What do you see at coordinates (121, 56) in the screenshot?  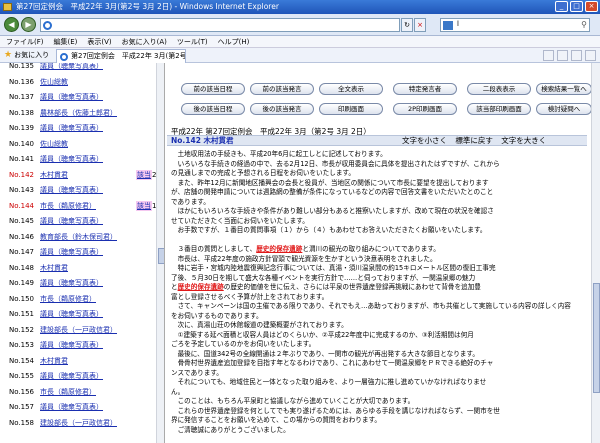 I see `browser-tab: 第27回定例会 平成22年 3月(第2号 3月 2日)` at bounding box center [121, 56].